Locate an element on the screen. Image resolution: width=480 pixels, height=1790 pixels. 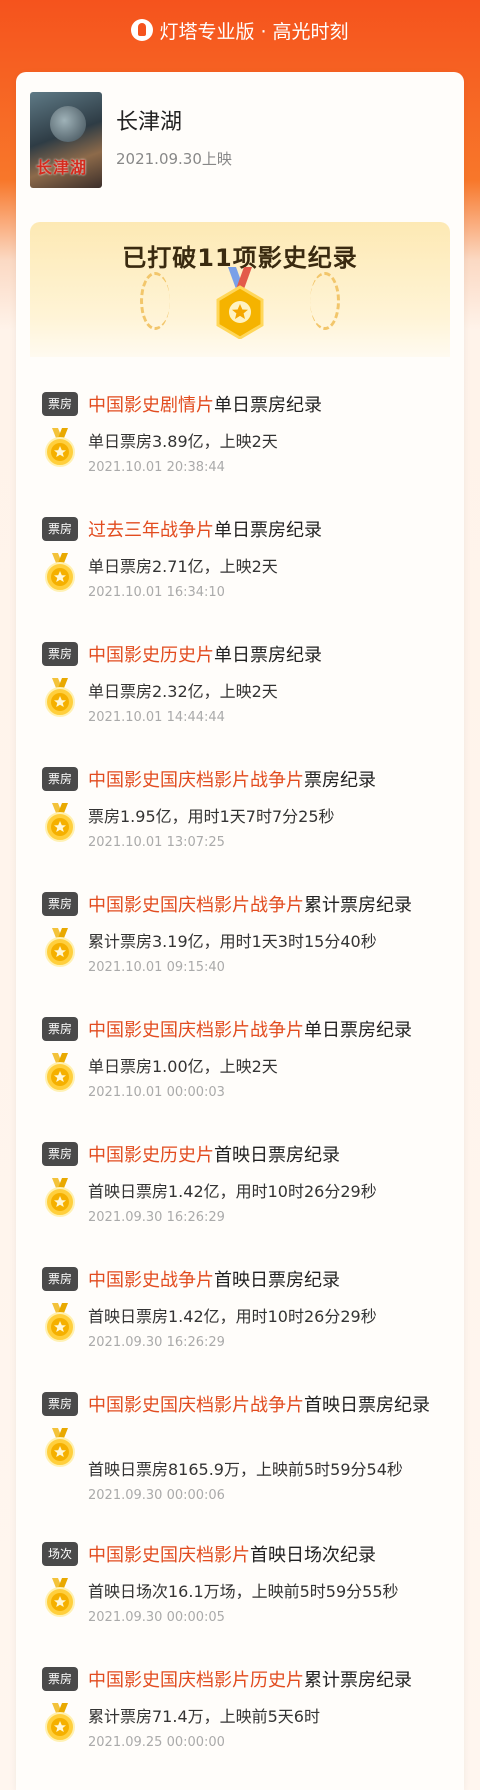
record-timestamp: 2021.09.25 00:00:00 is located at coordinates (156, 1742).